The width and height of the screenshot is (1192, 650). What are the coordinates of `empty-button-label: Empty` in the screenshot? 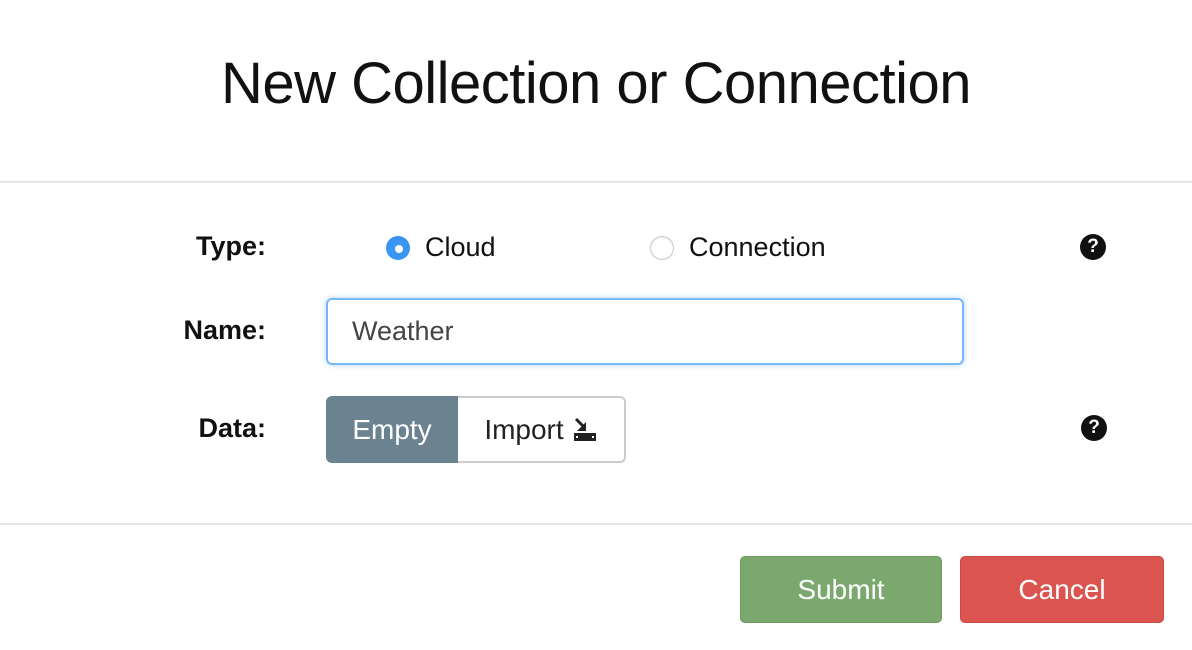 It's located at (392, 429).